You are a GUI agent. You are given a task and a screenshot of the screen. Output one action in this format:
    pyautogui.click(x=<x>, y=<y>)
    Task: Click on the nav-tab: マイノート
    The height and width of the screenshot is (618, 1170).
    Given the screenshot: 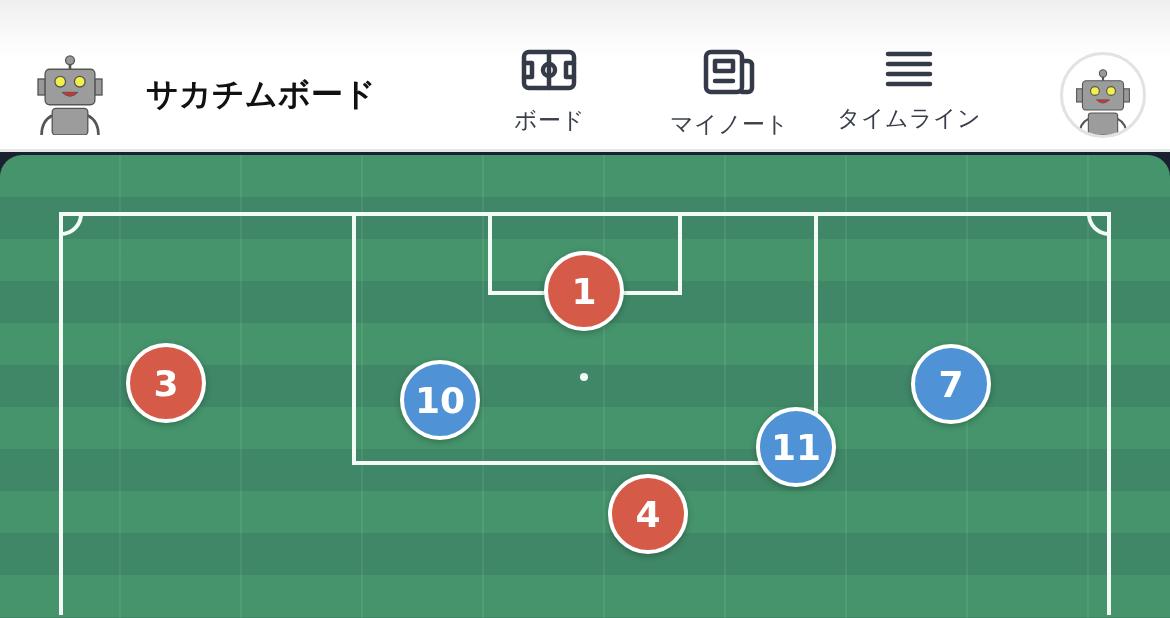 What is the action you would take?
    pyautogui.click(x=729, y=94)
    